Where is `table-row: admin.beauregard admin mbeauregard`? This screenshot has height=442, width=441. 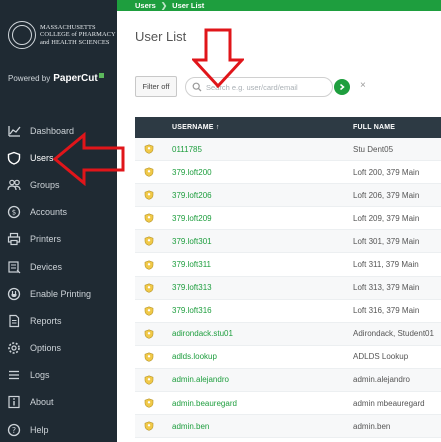 table-row: admin.beauregard admin mbeauregard is located at coordinates (288, 404).